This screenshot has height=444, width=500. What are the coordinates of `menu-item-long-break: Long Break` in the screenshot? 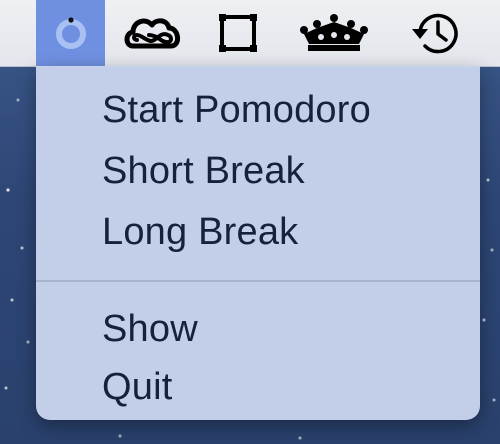 It's located at (258, 232).